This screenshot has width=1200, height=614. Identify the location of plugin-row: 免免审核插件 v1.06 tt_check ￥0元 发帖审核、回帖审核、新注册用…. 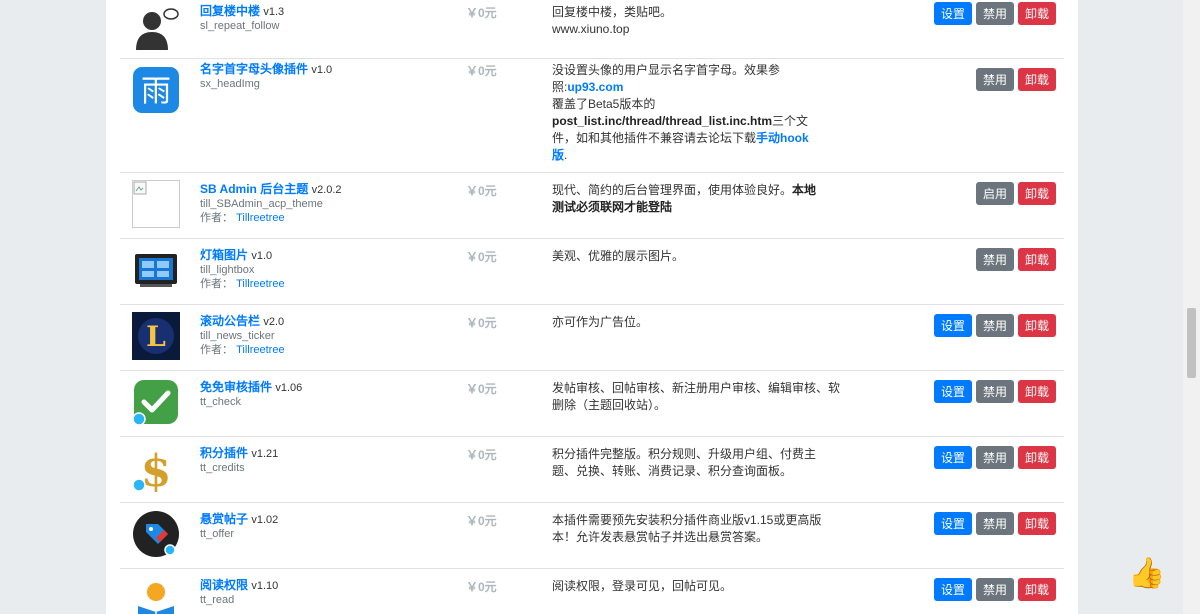
(592, 403).